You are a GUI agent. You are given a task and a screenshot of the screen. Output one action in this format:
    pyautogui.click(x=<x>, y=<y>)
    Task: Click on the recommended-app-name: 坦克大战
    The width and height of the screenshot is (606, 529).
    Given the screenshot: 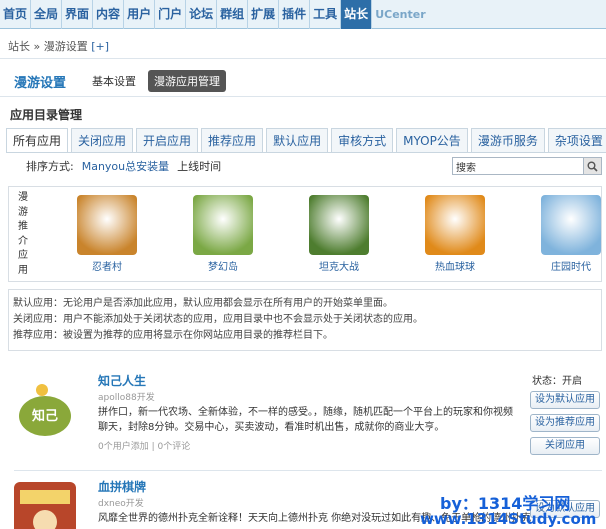 What is the action you would take?
    pyautogui.click(x=339, y=267)
    